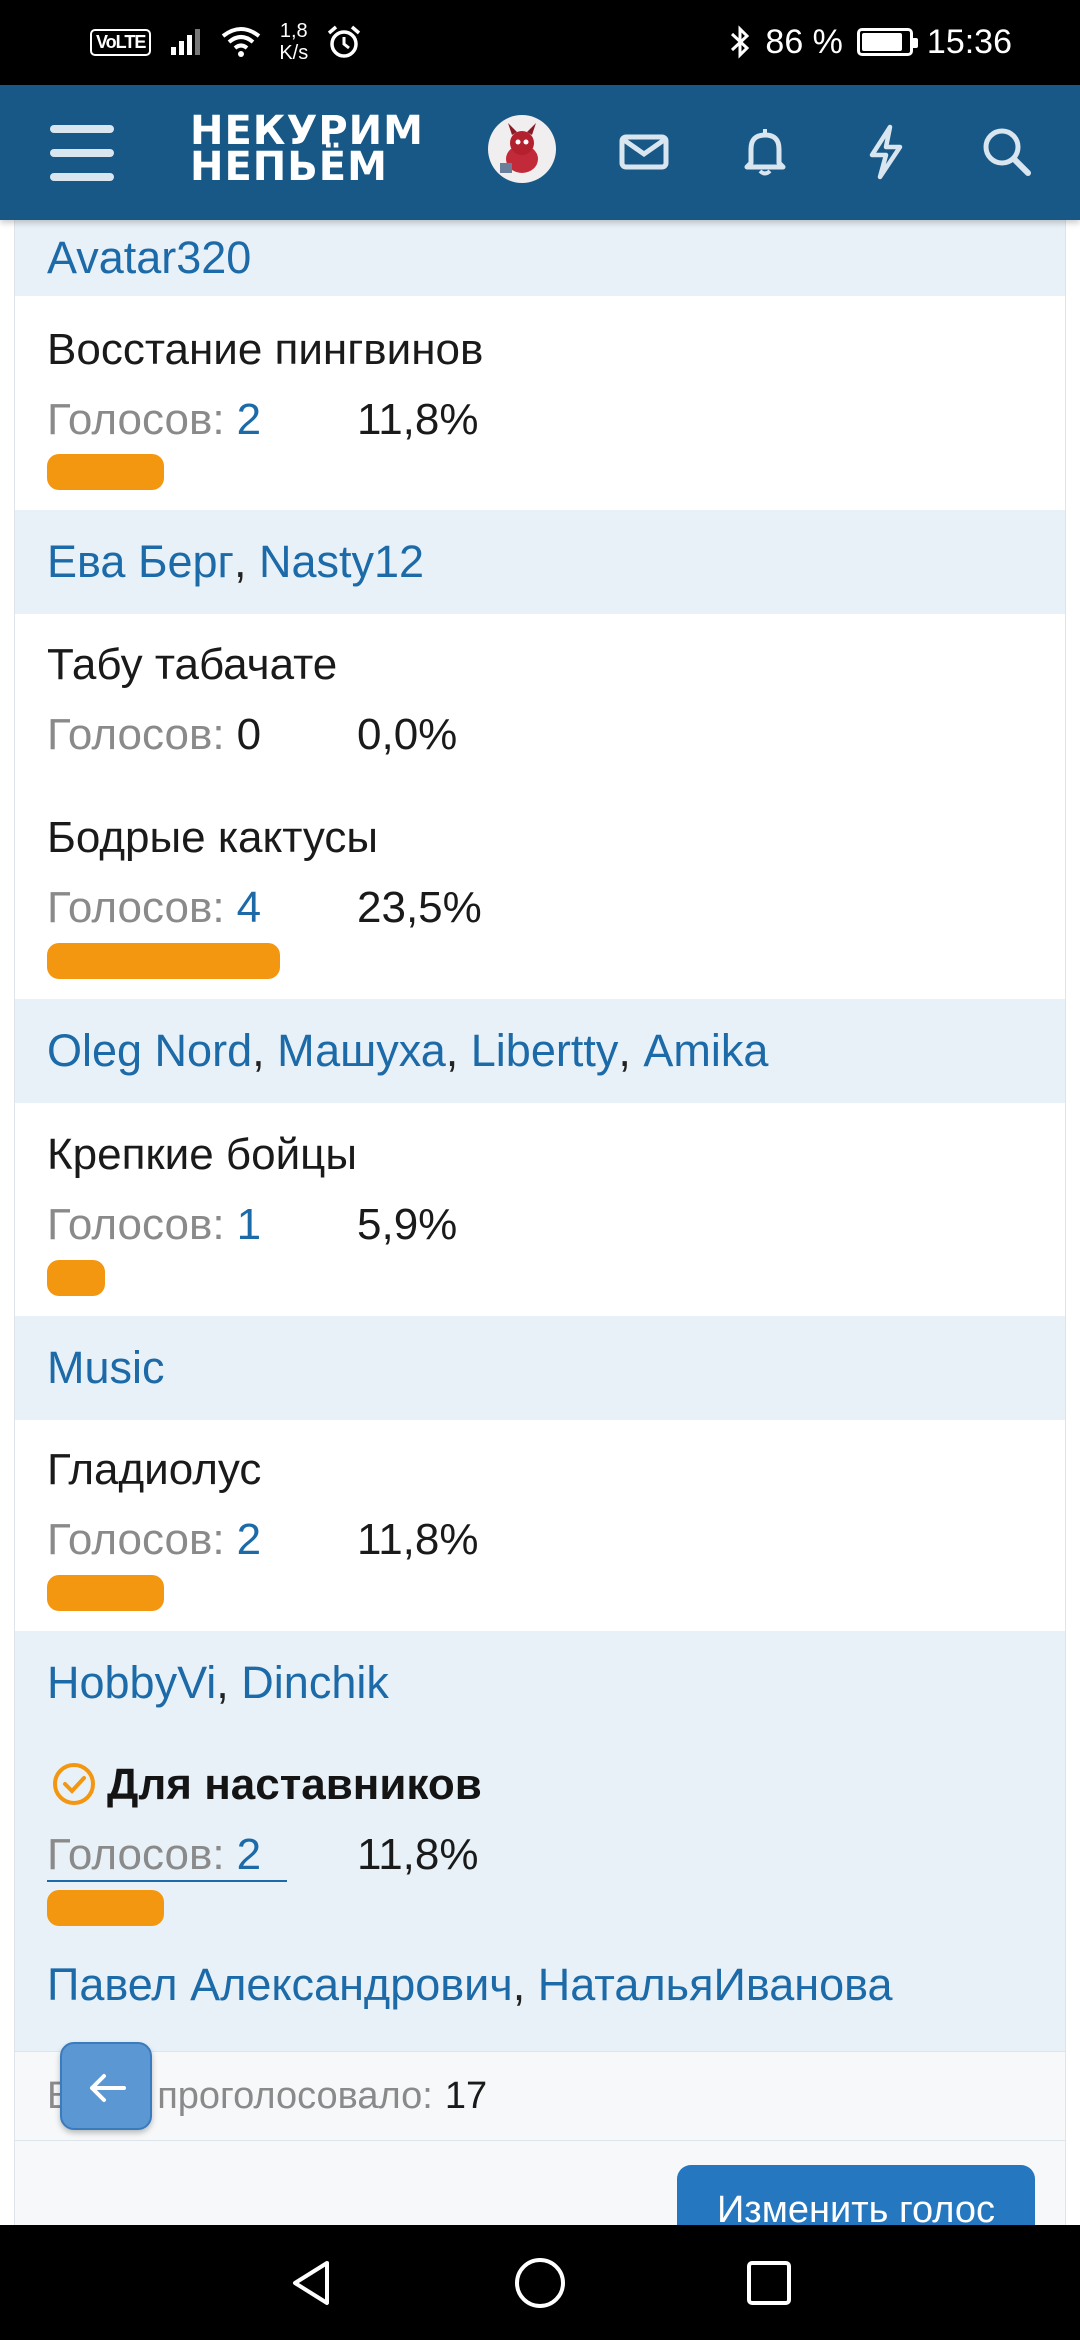 This screenshot has width=1080, height=2340. I want to click on voters-list: Oleg Nord, Машуха, Libertty, Amika, so click(540, 1051).